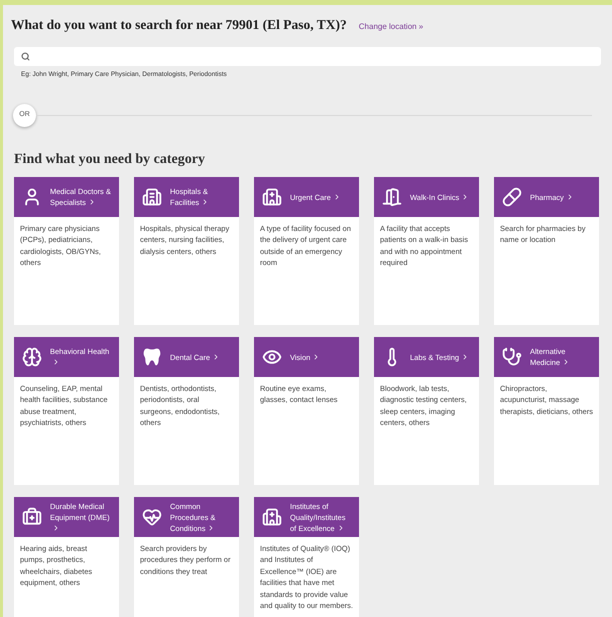 This screenshot has height=617, width=612. I want to click on door-icon, so click(392, 197).